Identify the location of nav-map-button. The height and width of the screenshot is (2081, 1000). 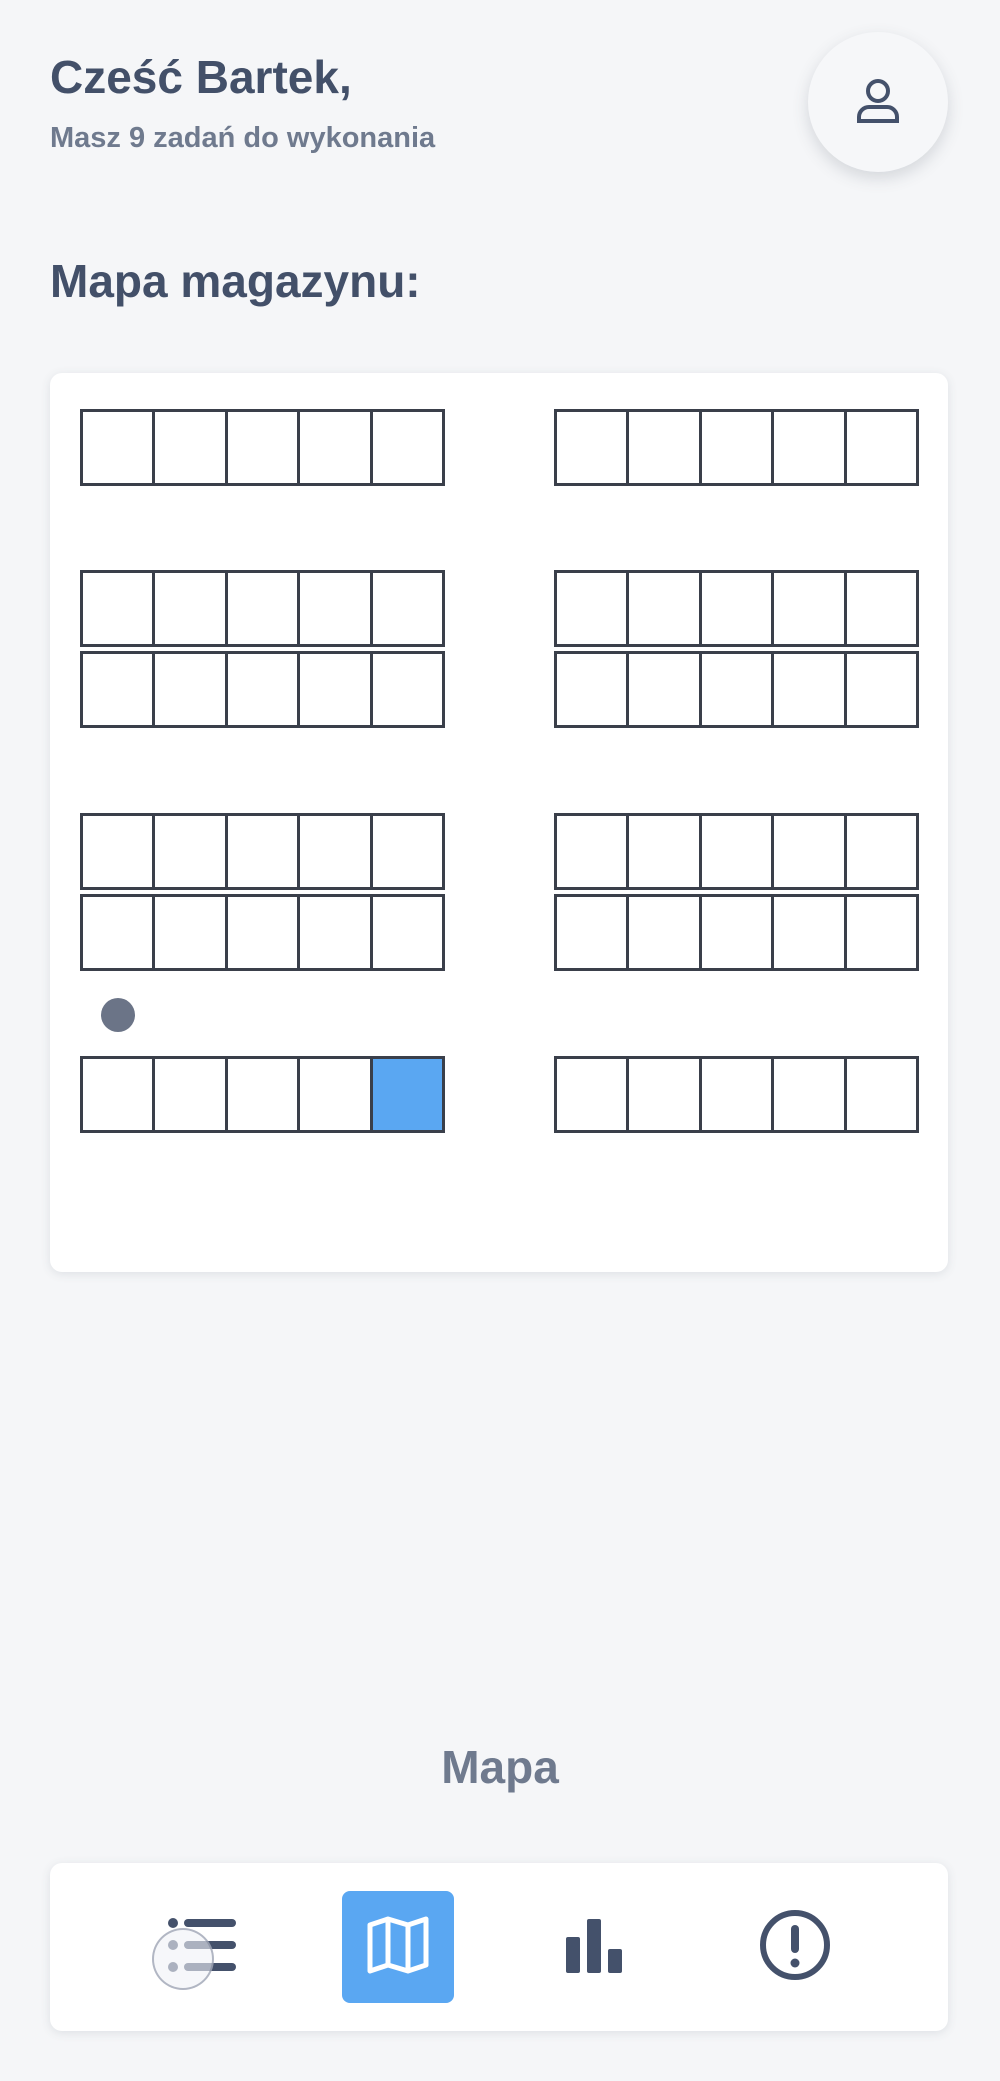
(398, 1947).